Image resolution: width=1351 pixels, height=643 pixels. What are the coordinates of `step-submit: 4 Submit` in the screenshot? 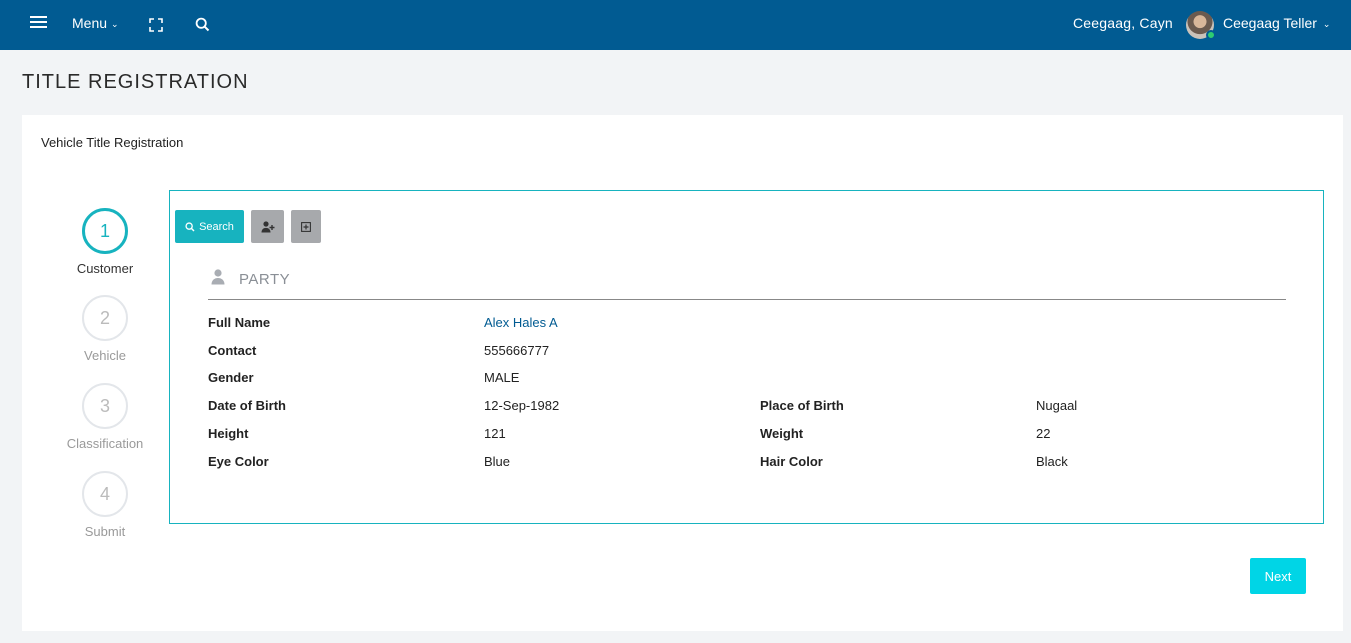 It's located at (105, 505).